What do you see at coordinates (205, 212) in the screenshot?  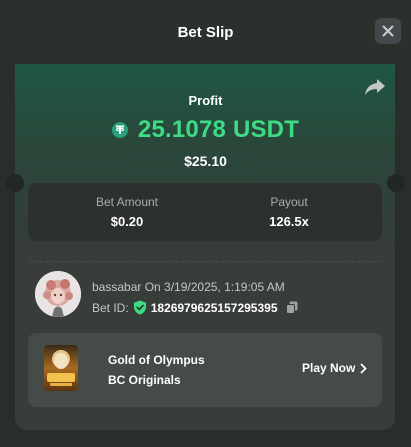 I see `bet-stats: Bet Amount $0.20 Payout 126.5x` at bounding box center [205, 212].